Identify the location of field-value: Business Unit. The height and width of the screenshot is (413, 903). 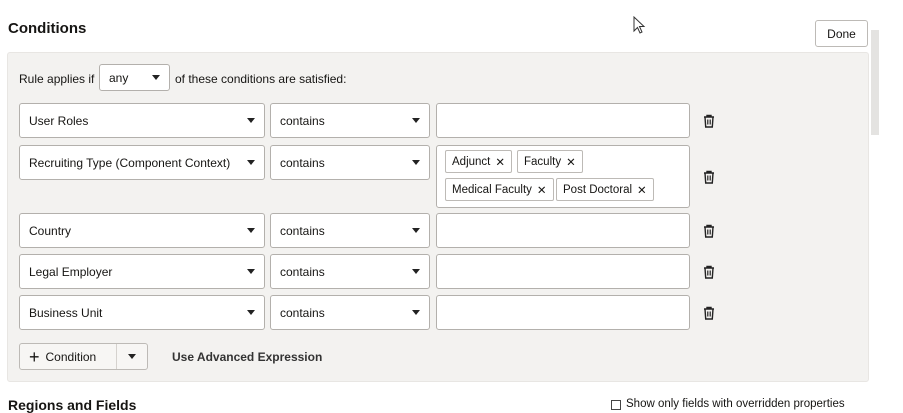
(66, 312).